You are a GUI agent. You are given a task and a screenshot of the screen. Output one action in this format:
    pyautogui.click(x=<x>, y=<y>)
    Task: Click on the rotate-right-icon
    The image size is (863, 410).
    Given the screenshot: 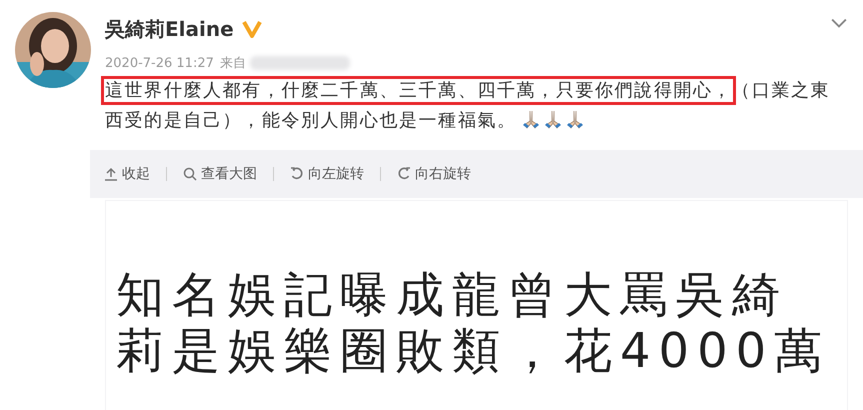 What is the action you would take?
    pyautogui.click(x=404, y=174)
    